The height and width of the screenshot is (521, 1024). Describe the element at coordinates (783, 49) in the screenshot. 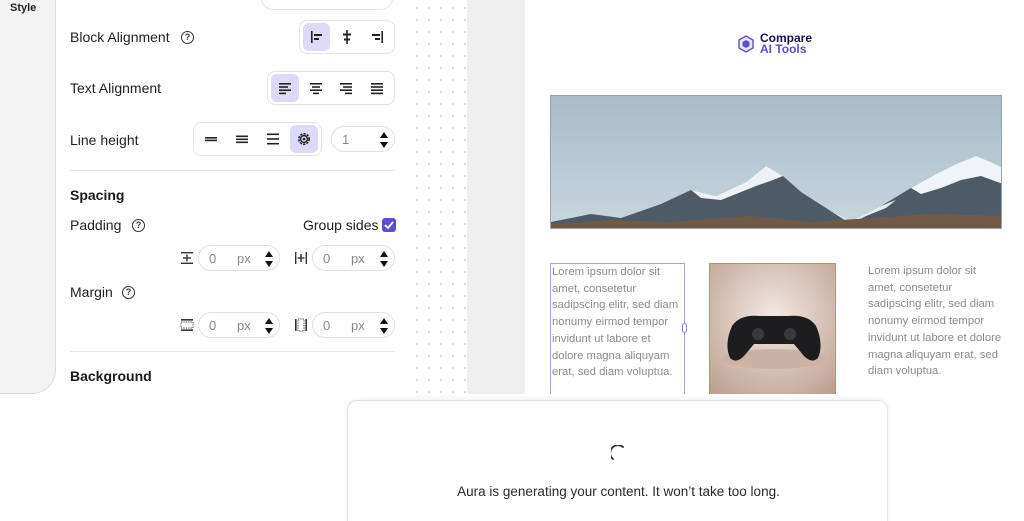

I see `logo-line2: AI Tools` at that location.